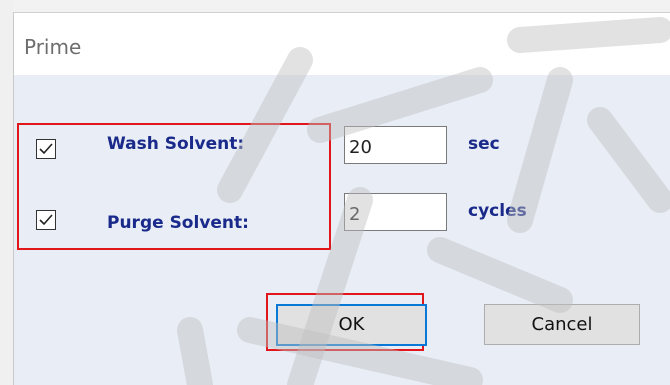 The height and width of the screenshot is (385, 670). I want to click on dialog-title: Prime, so click(53, 47).